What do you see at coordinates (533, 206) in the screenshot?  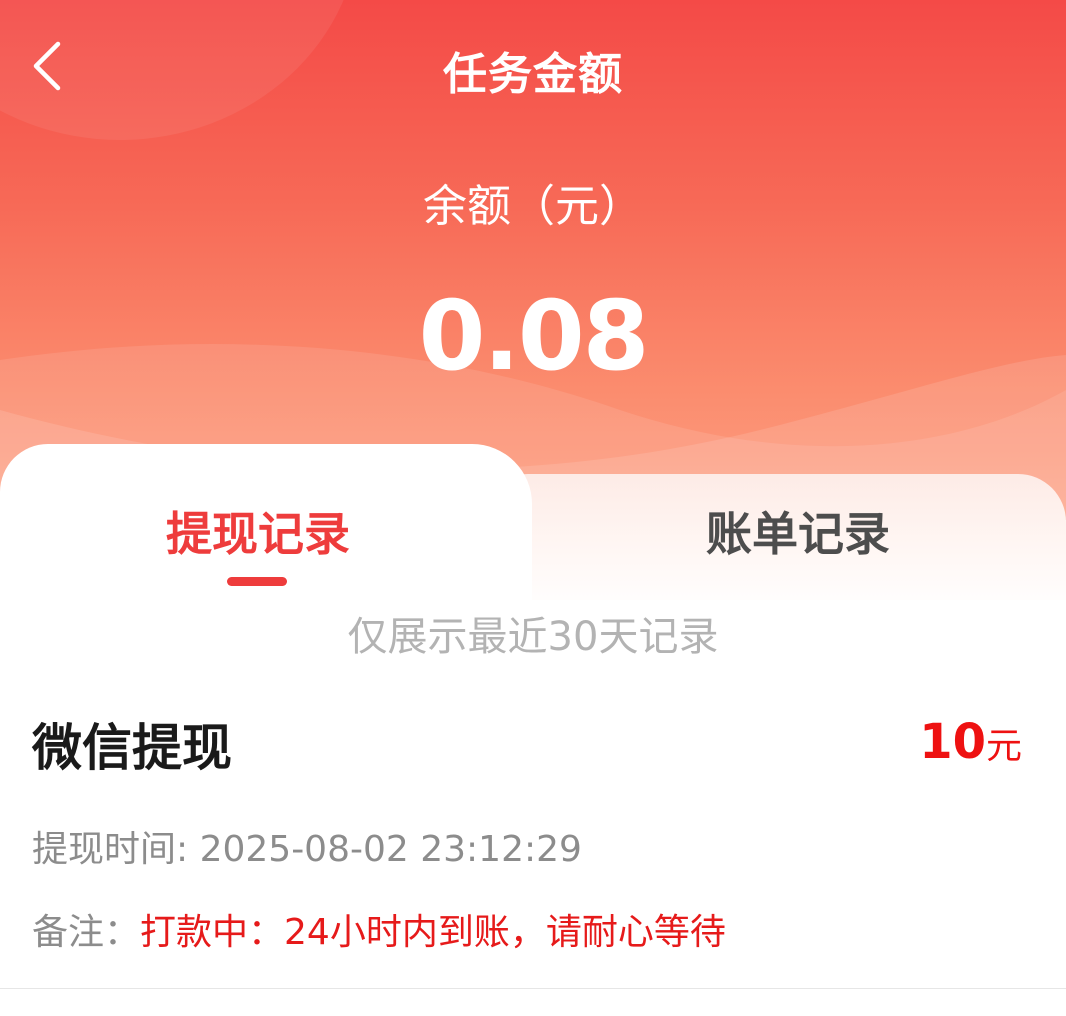 I see `balance-label: 余额（元）` at bounding box center [533, 206].